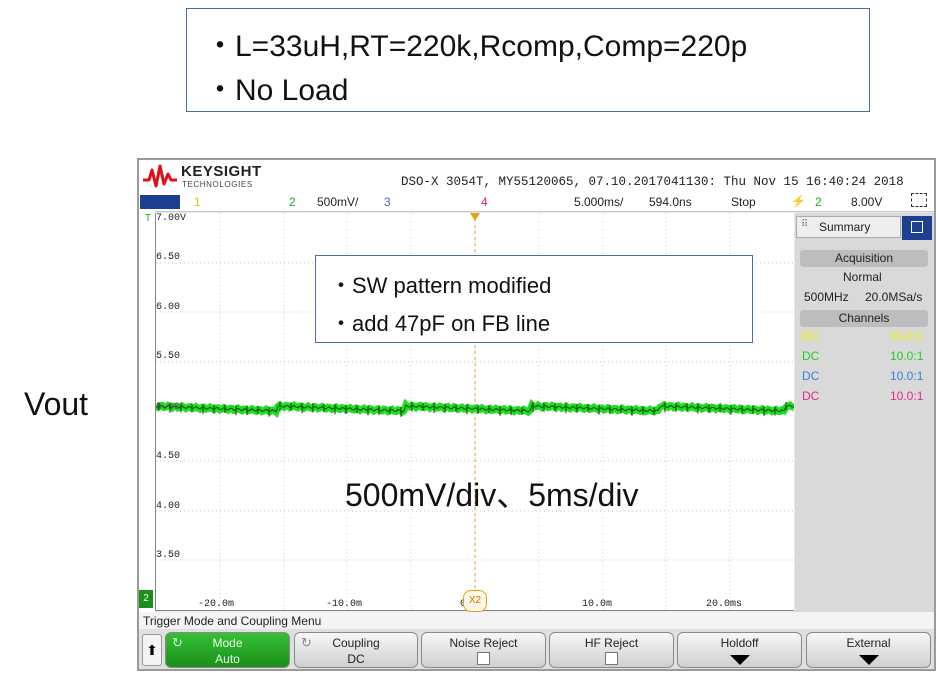 This screenshot has height=673, width=936. Describe the element at coordinates (168, 506) in the screenshot. I see `y-label-6: 4.00` at that location.